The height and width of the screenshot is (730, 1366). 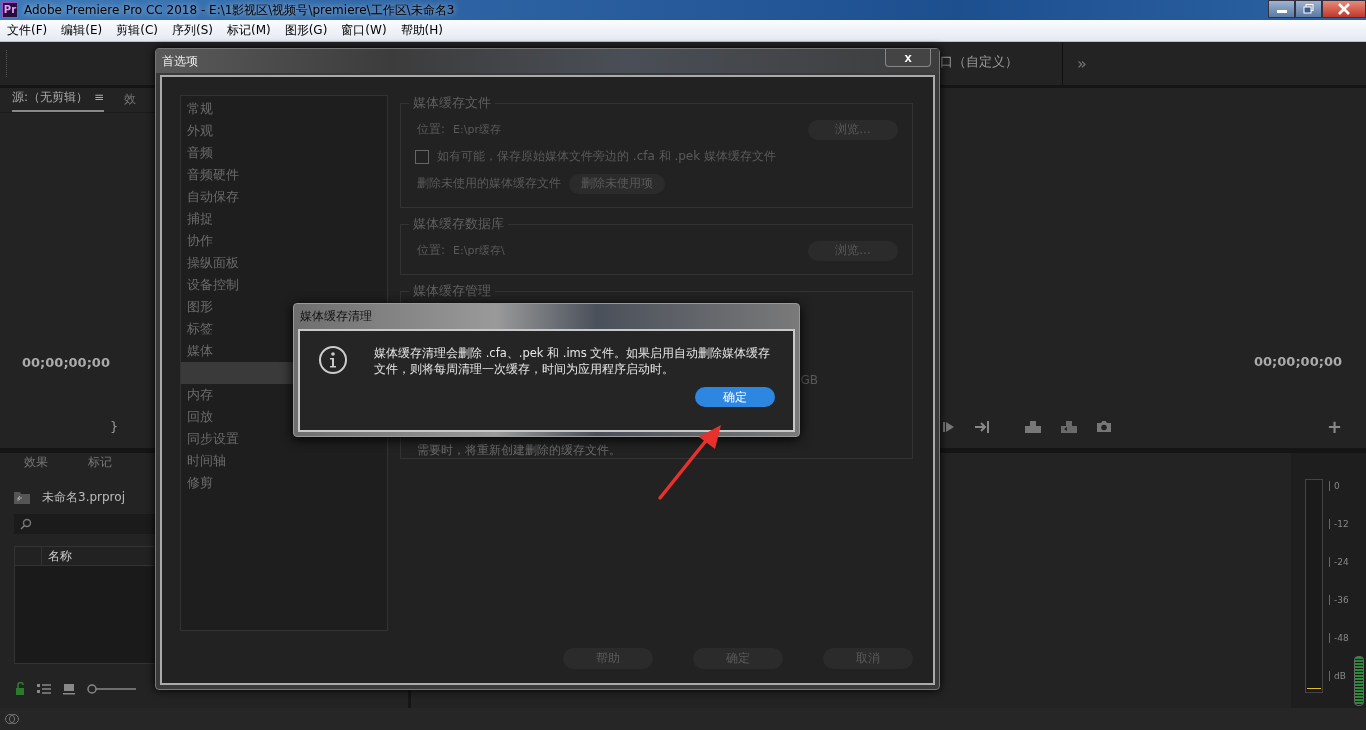 What do you see at coordinates (114, 426) in the screenshot?
I see `marker-glyph: }` at bounding box center [114, 426].